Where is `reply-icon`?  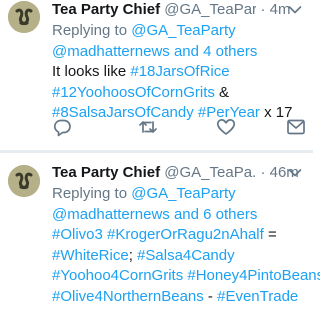
reply-icon is located at coordinates (62, 127).